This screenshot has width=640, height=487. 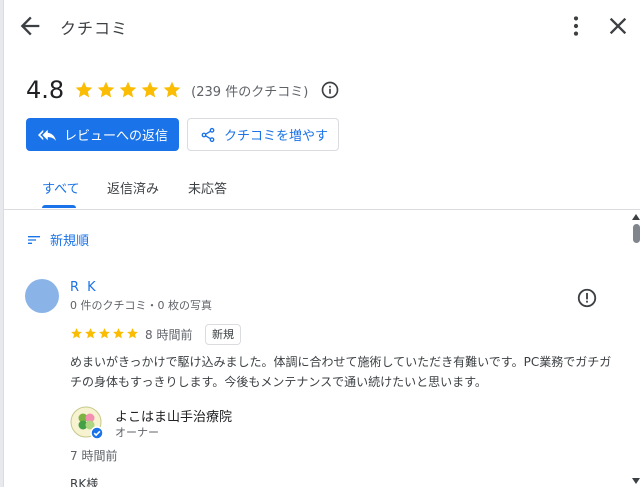 What do you see at coordinates (47, 135) in the screenshot?
I see `reply-all-icon` at bounding box center [47, 135].